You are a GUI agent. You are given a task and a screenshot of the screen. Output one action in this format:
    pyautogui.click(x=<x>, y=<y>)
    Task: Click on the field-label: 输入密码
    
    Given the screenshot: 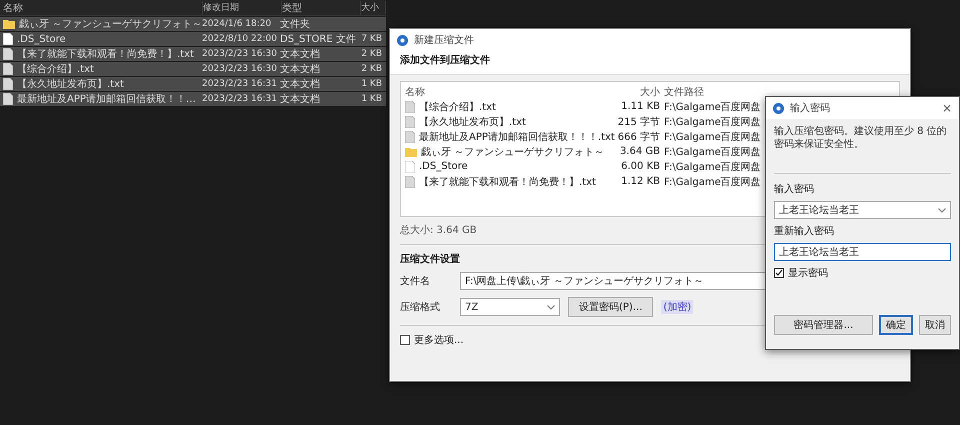 What is the action you would take?
    pyautogui.click(x=794, y=189)
    